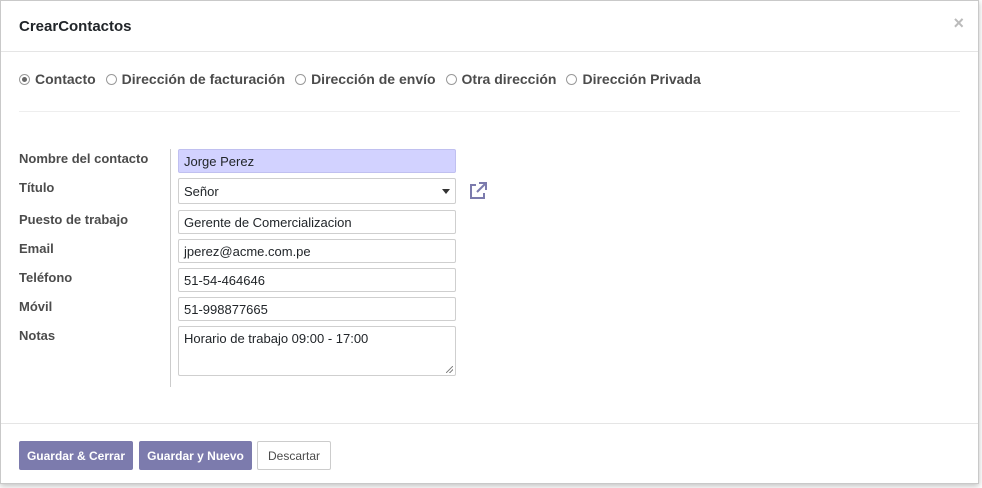 The image size is (982, 488). I want to click on close-icon: ×, so click(958, 23).